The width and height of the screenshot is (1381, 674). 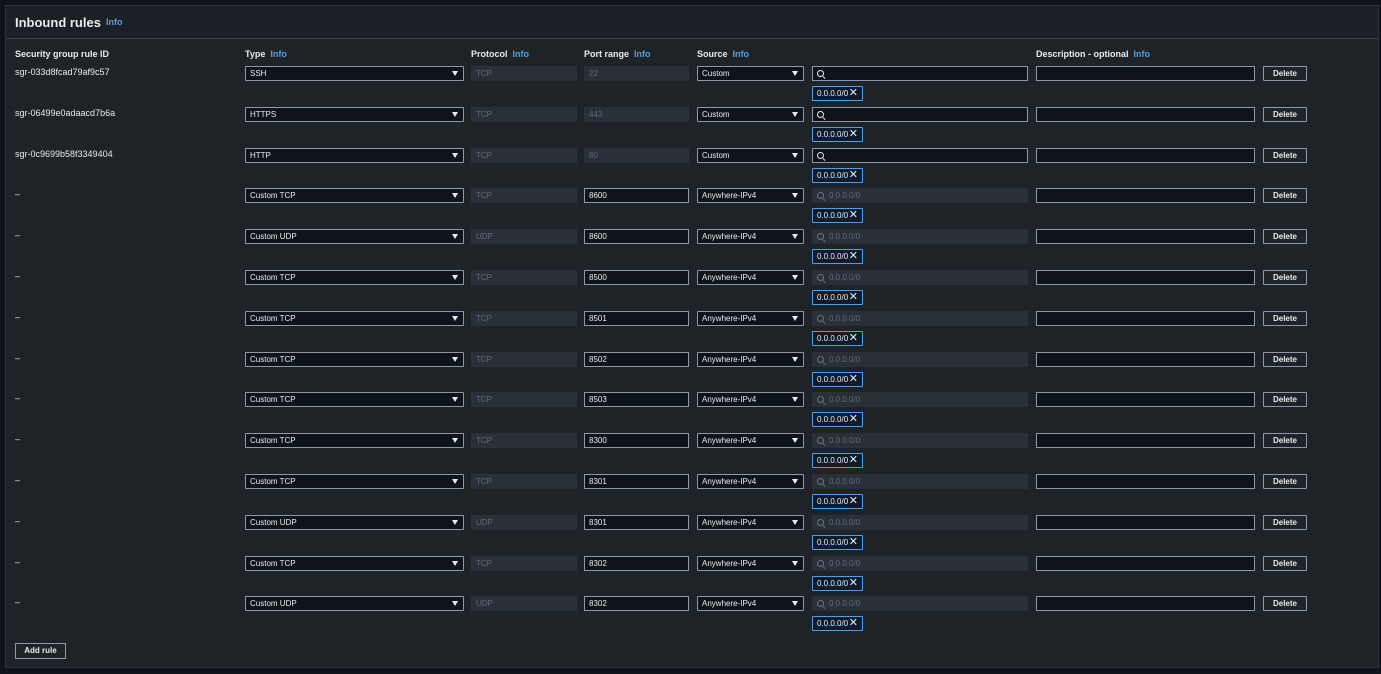 I want to click on description-info-link: Info, so click(x=1142, y=54).